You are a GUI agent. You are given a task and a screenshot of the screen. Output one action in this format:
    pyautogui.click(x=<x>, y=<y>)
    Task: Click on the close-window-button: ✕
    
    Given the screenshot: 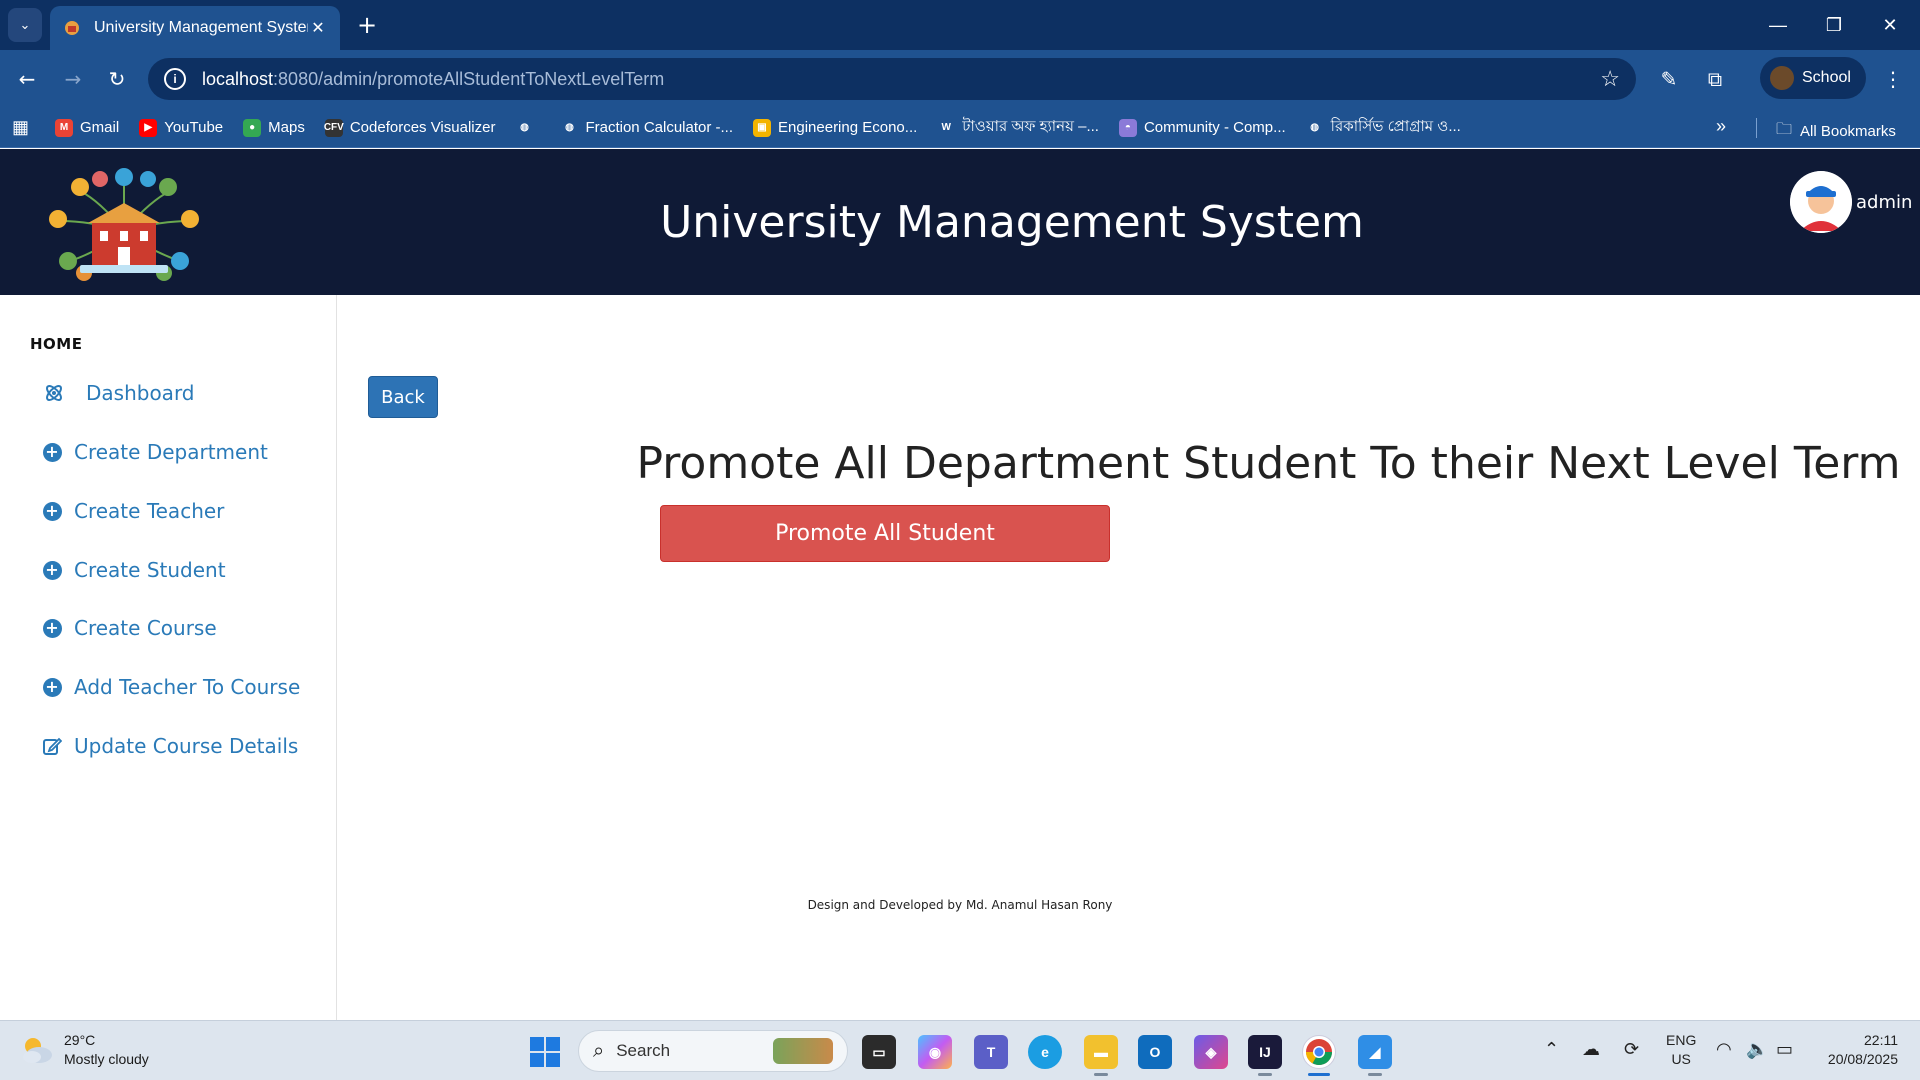 What is the action you would take?
    pyautogui.click(x=1890, y=25)
    